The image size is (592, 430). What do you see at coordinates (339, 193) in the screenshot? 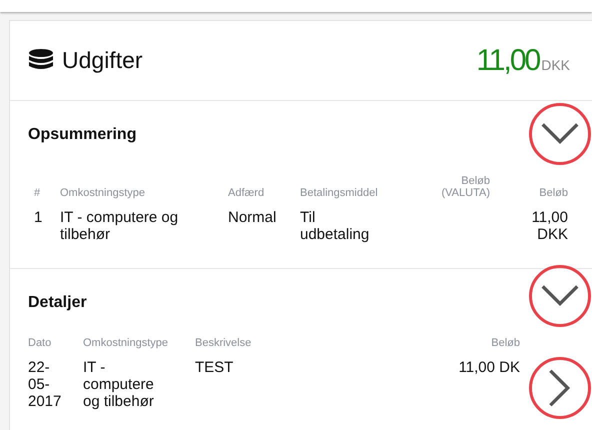
I see `column-header: Betalingsmiddel` at bounding box center [339, 193].